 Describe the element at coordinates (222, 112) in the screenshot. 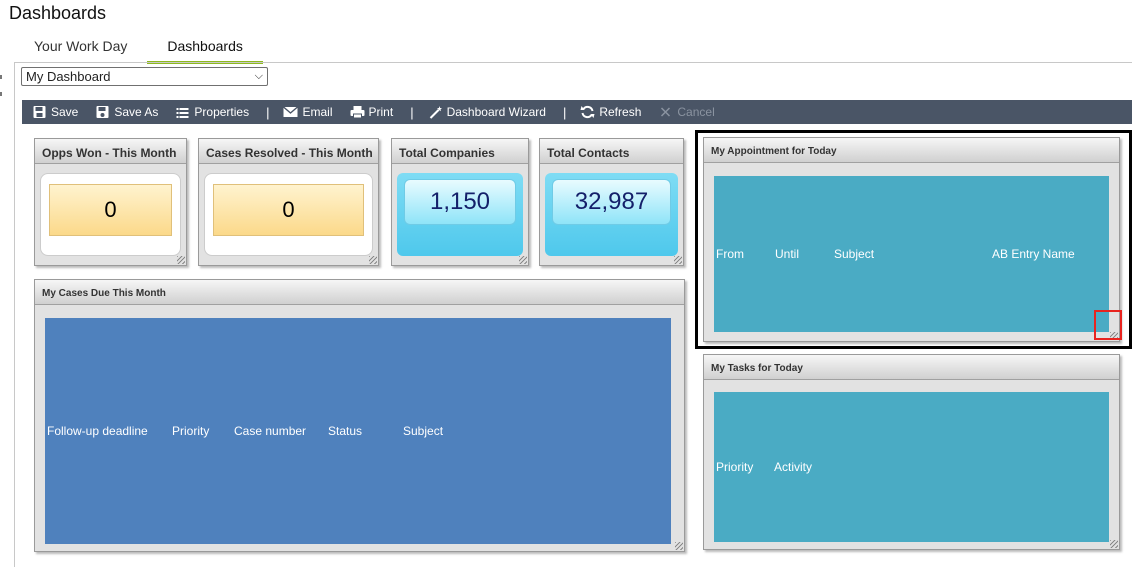

I see `properties-label: Properties` at that location.